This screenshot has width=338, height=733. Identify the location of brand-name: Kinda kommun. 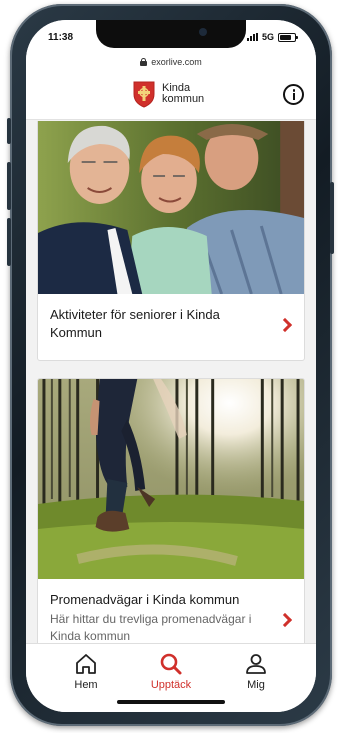
(183, 94).